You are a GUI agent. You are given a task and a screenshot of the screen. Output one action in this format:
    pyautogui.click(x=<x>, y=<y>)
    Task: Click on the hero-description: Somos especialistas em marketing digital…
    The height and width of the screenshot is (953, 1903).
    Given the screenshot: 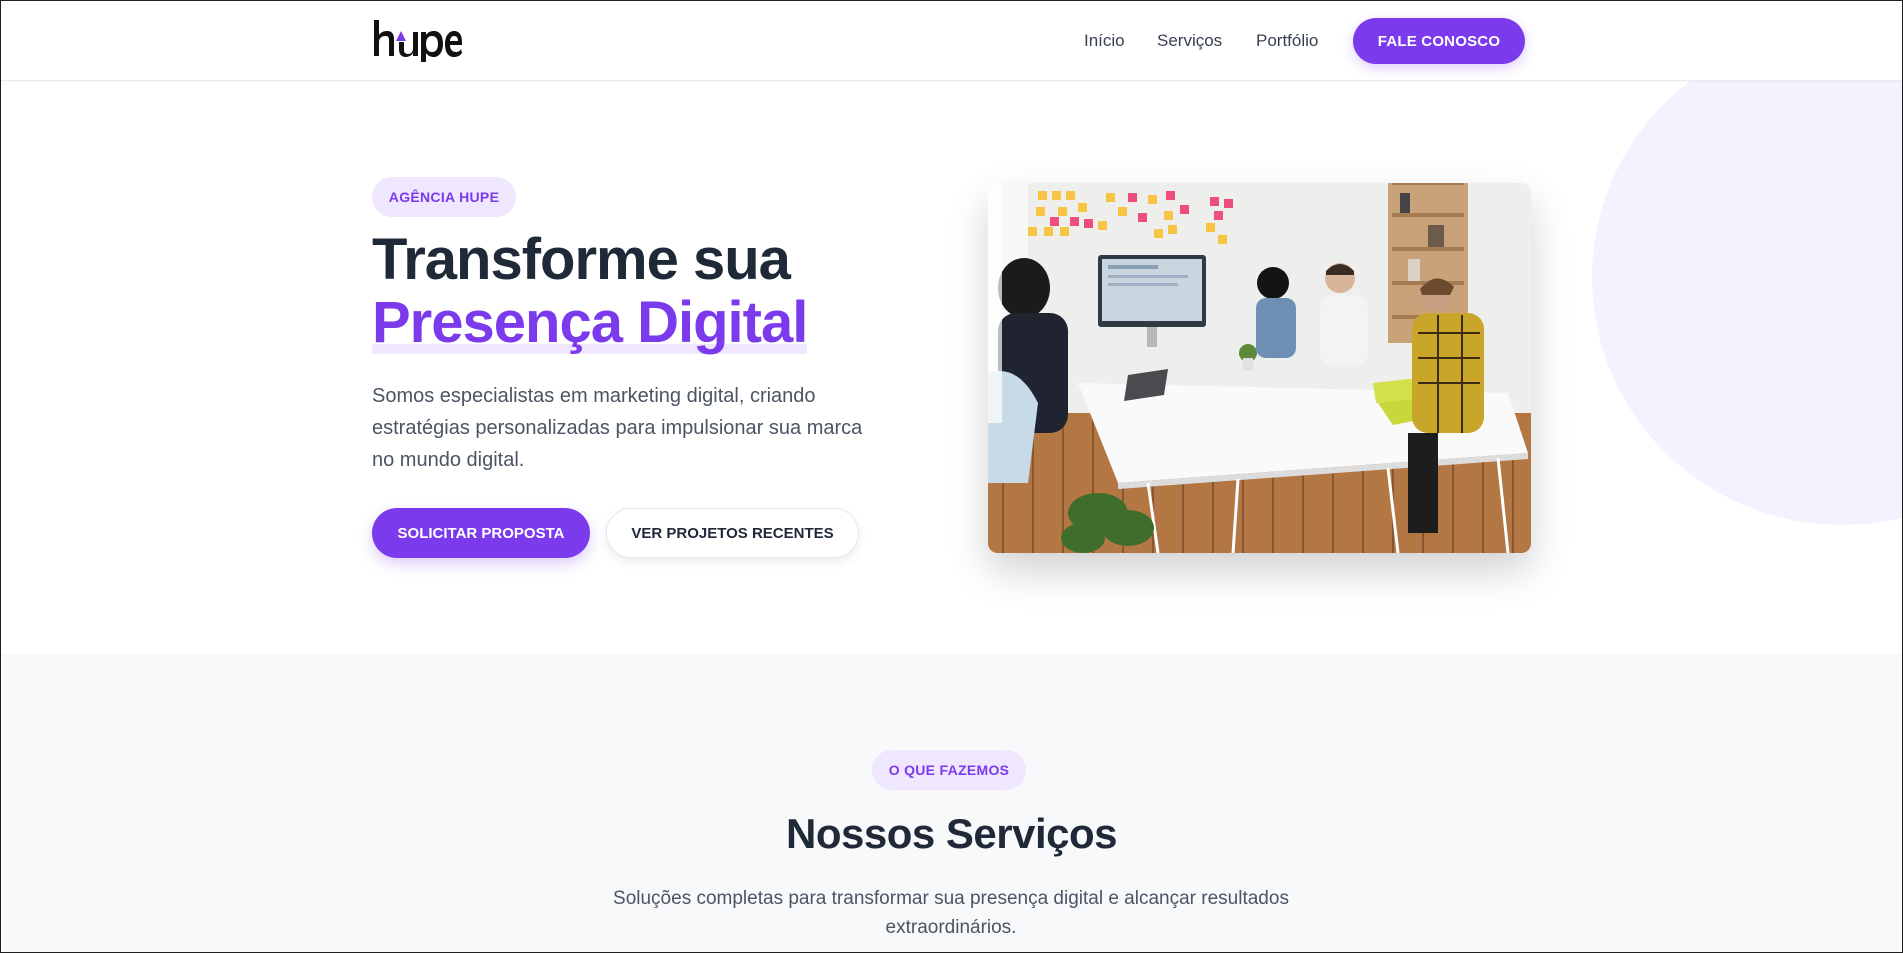 What is the action you would take?
    pyautogui.click(x=617, y=428)
    